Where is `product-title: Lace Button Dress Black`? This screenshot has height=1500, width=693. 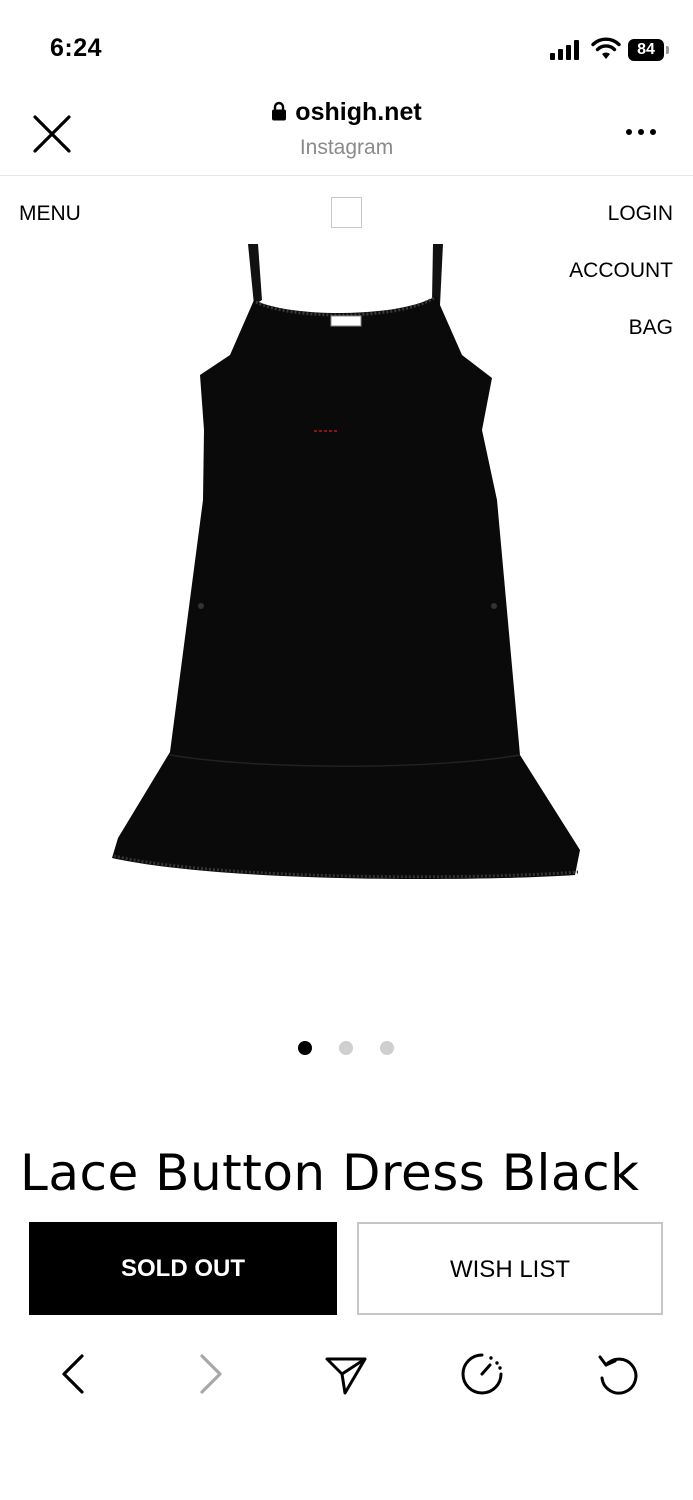
product-title: Lace Button Dress Black is located at coordinates (330, 1173).